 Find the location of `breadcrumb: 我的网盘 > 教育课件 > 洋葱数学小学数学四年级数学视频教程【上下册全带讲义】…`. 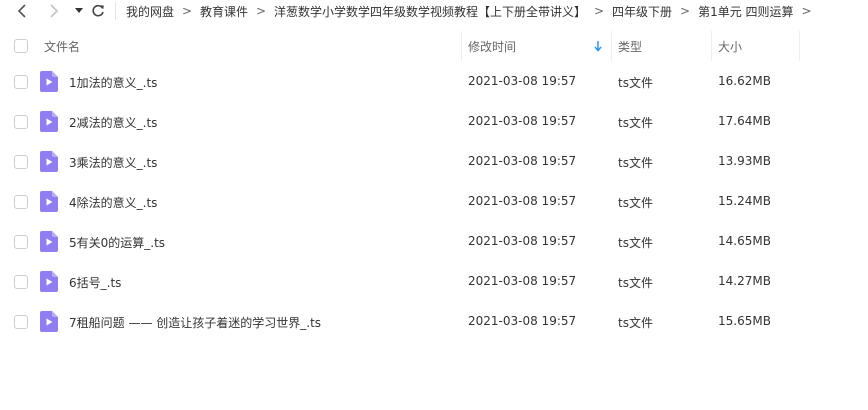

breadcrumb: 我的网盘 > 教育课件 > 洋葱数学小学数学四年级数学视频教程【上下册全带讲义】… is located at coordinates (473, 11).